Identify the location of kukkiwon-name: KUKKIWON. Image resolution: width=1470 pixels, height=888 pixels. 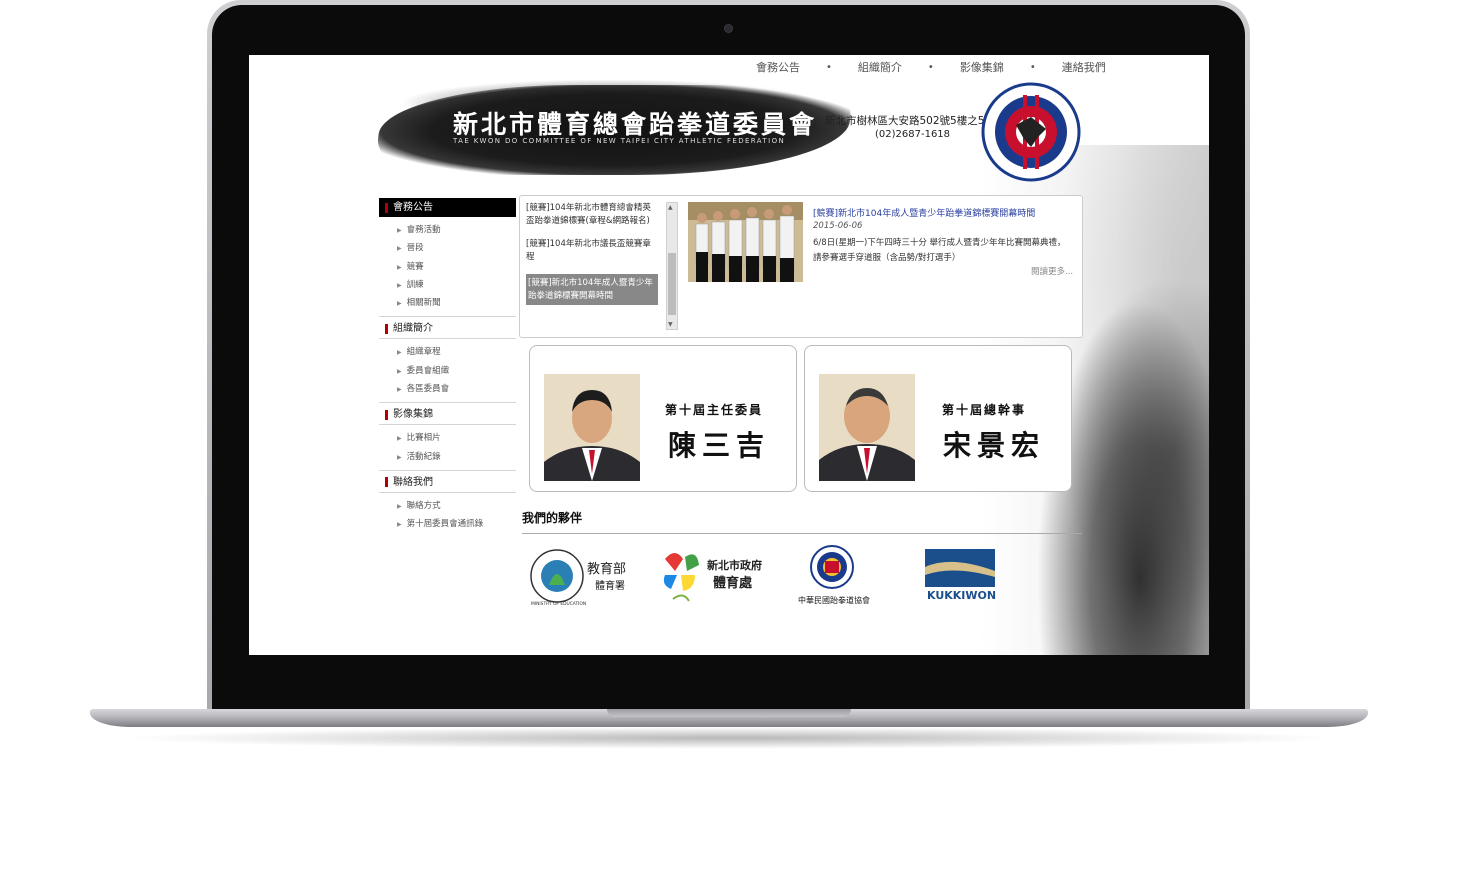
(961, 595).